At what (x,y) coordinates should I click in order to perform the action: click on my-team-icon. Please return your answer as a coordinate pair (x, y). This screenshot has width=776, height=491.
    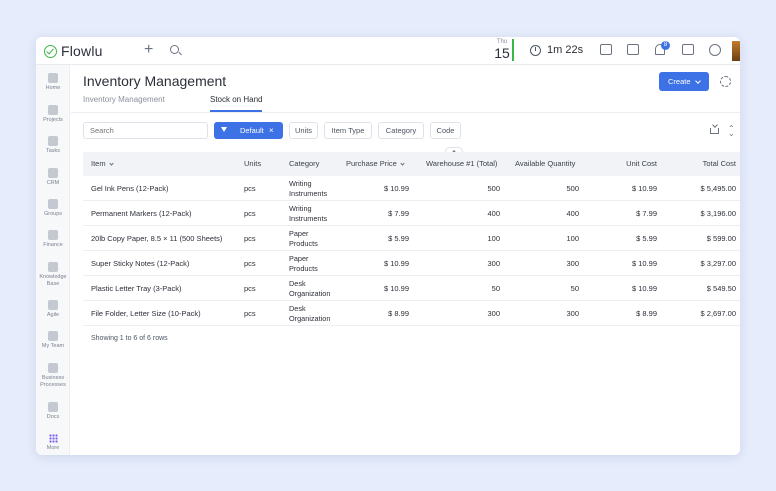
    Looking at the image, I should click on (53, 336).